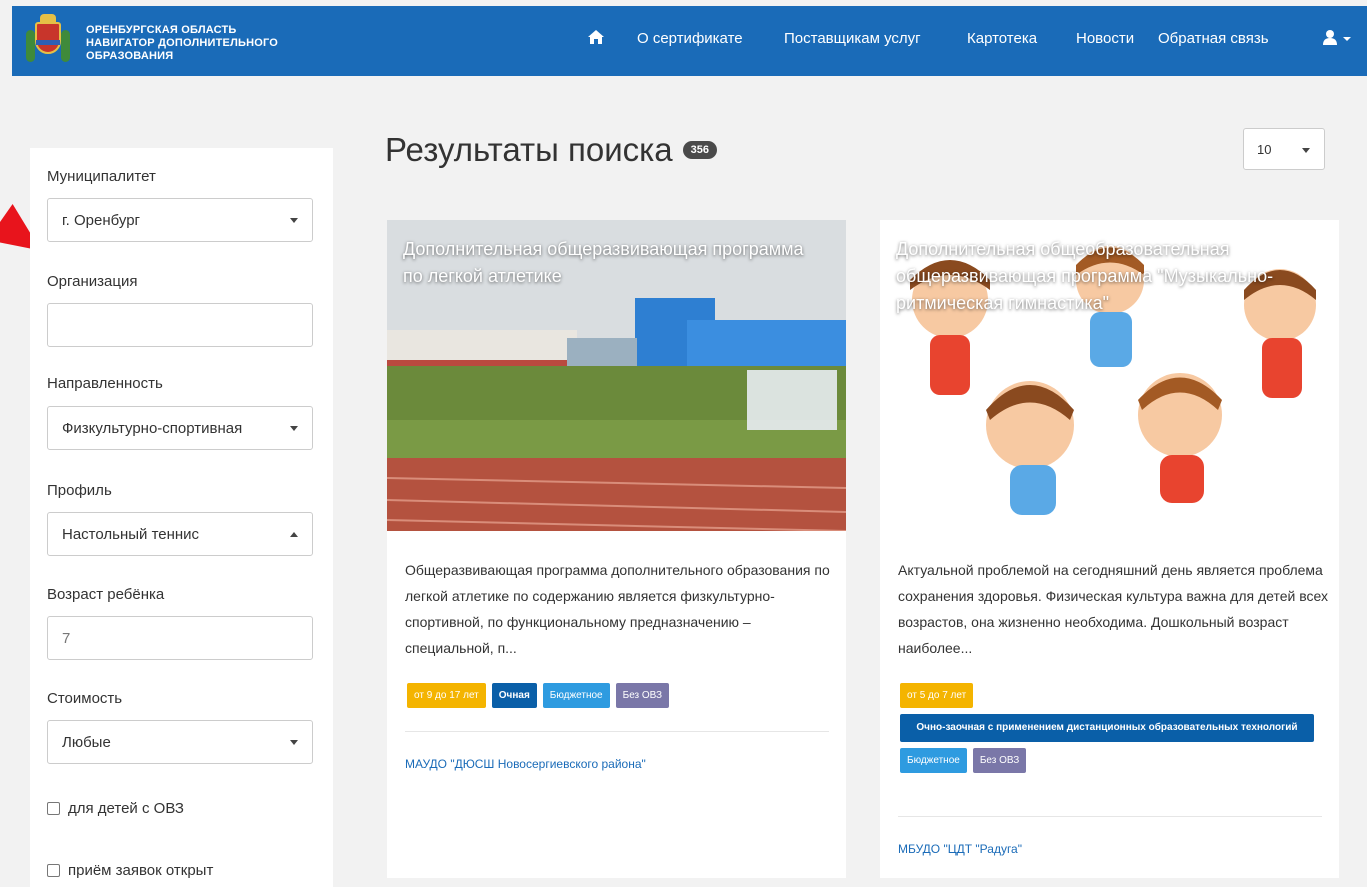 This screenshot has height=887, width=1367. I want to click on ovz-checkbox: для детей с ОВЗ, so click(115, 808).